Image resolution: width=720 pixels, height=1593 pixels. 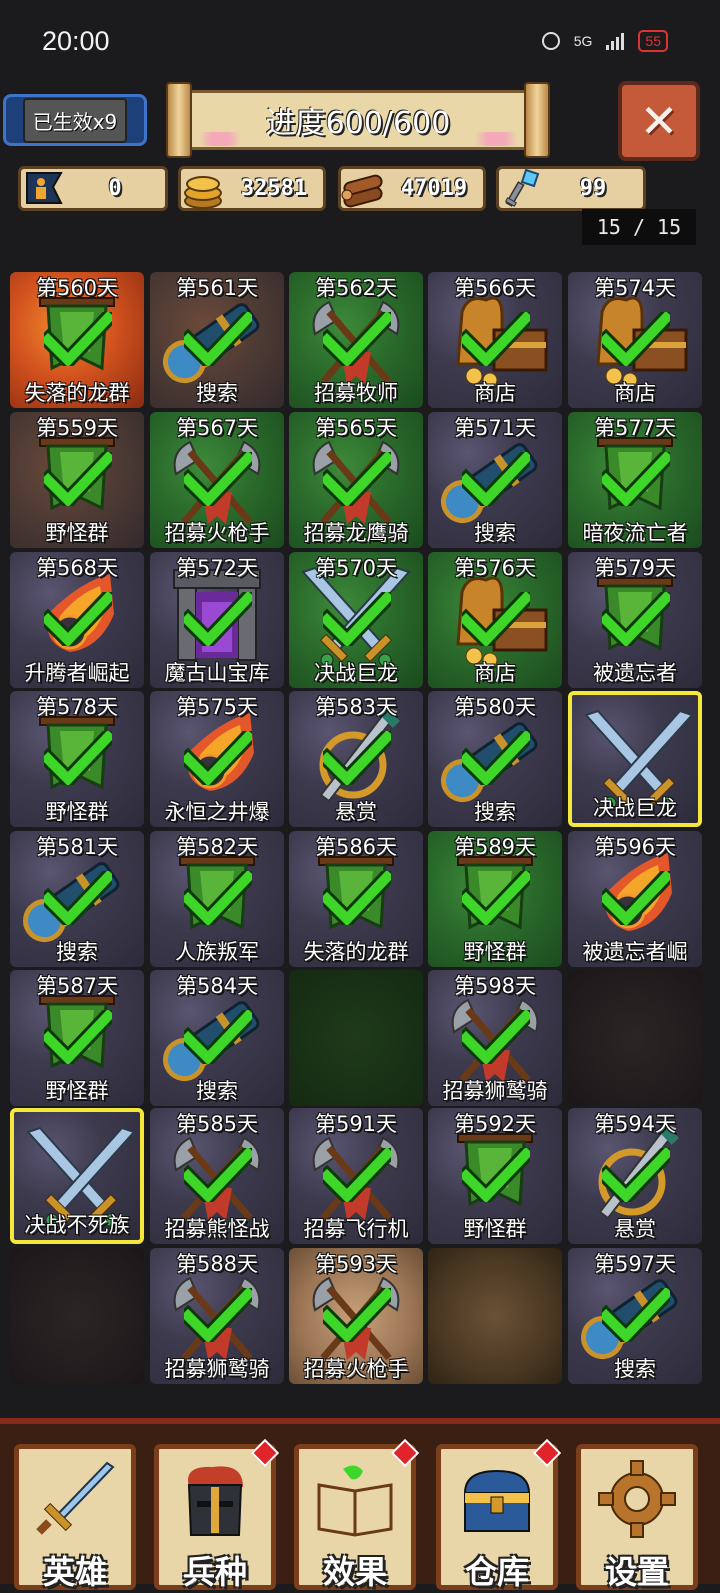 What do you see at coordinates (217, 812) in the screenshot?
I see `tile-label: 永恒之井爆` at bounding box center [217, 812].